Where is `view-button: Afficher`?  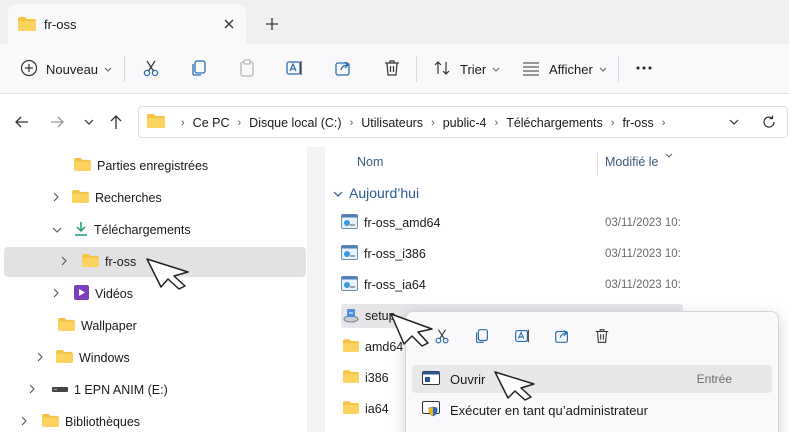 view-button: Afficher is located at coordinates (564, 69).